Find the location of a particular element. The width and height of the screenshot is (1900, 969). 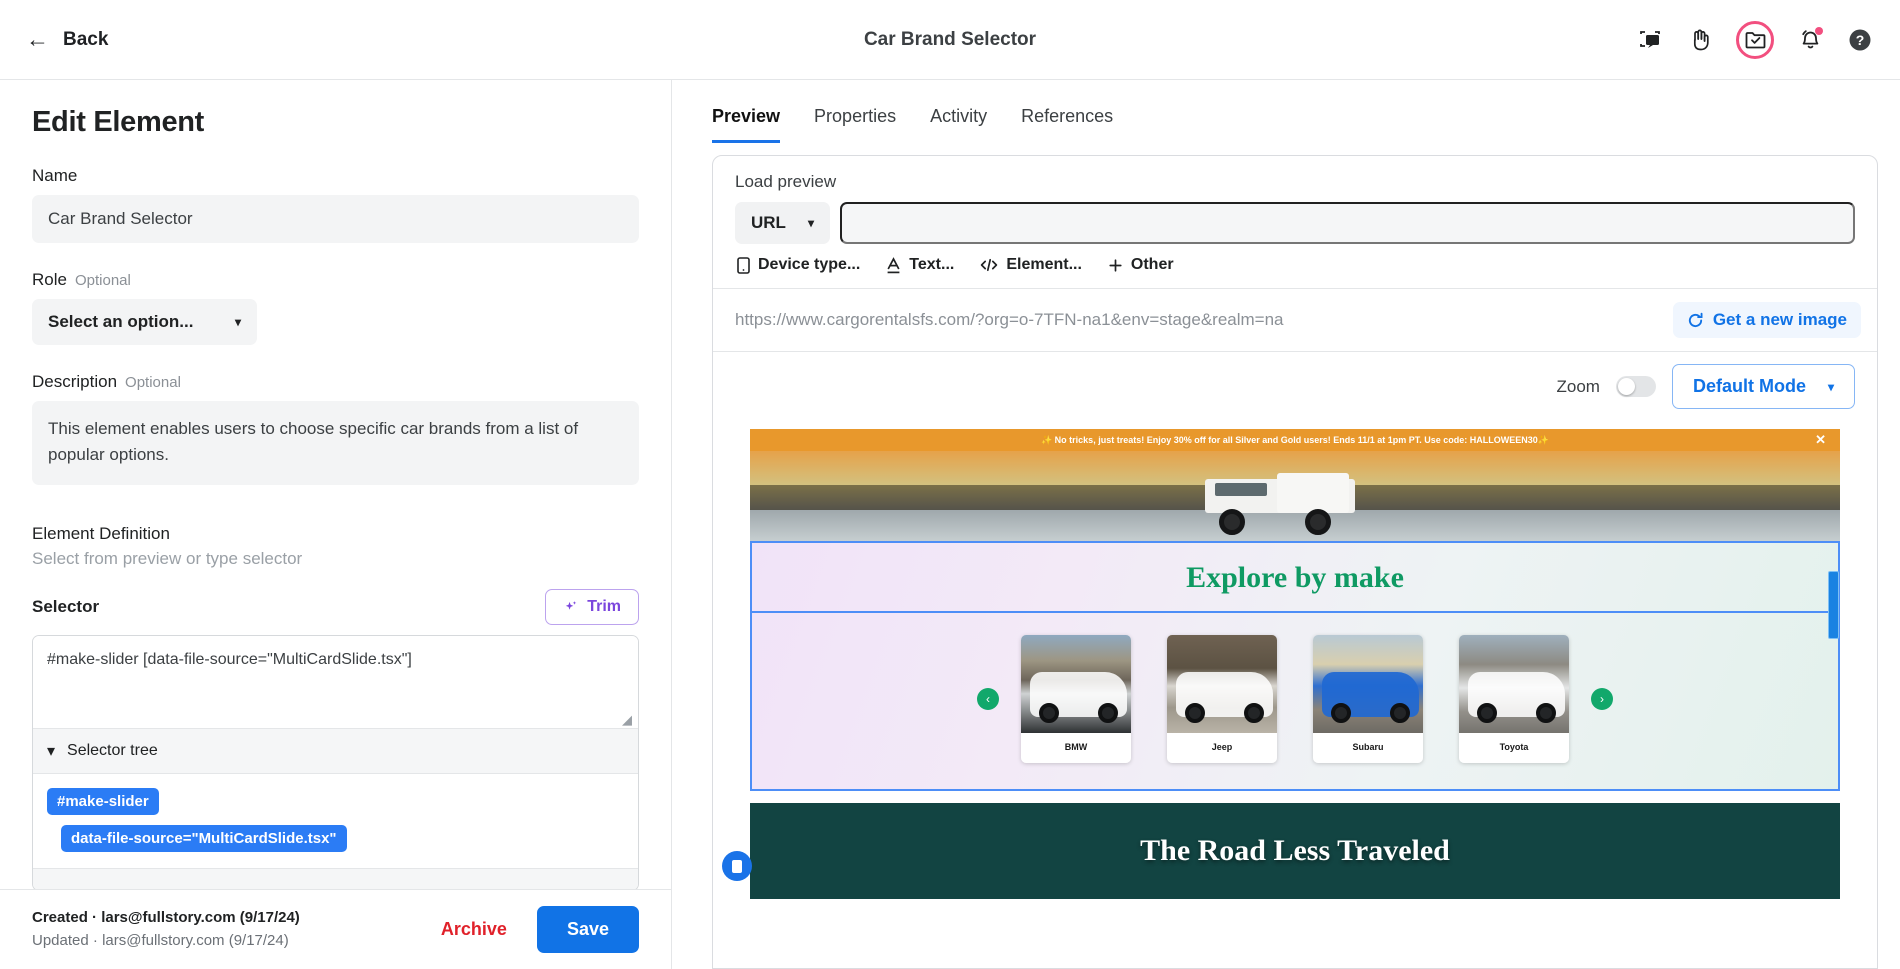

selector-header-row: Selector Trim is located at coordinates (335, 607).